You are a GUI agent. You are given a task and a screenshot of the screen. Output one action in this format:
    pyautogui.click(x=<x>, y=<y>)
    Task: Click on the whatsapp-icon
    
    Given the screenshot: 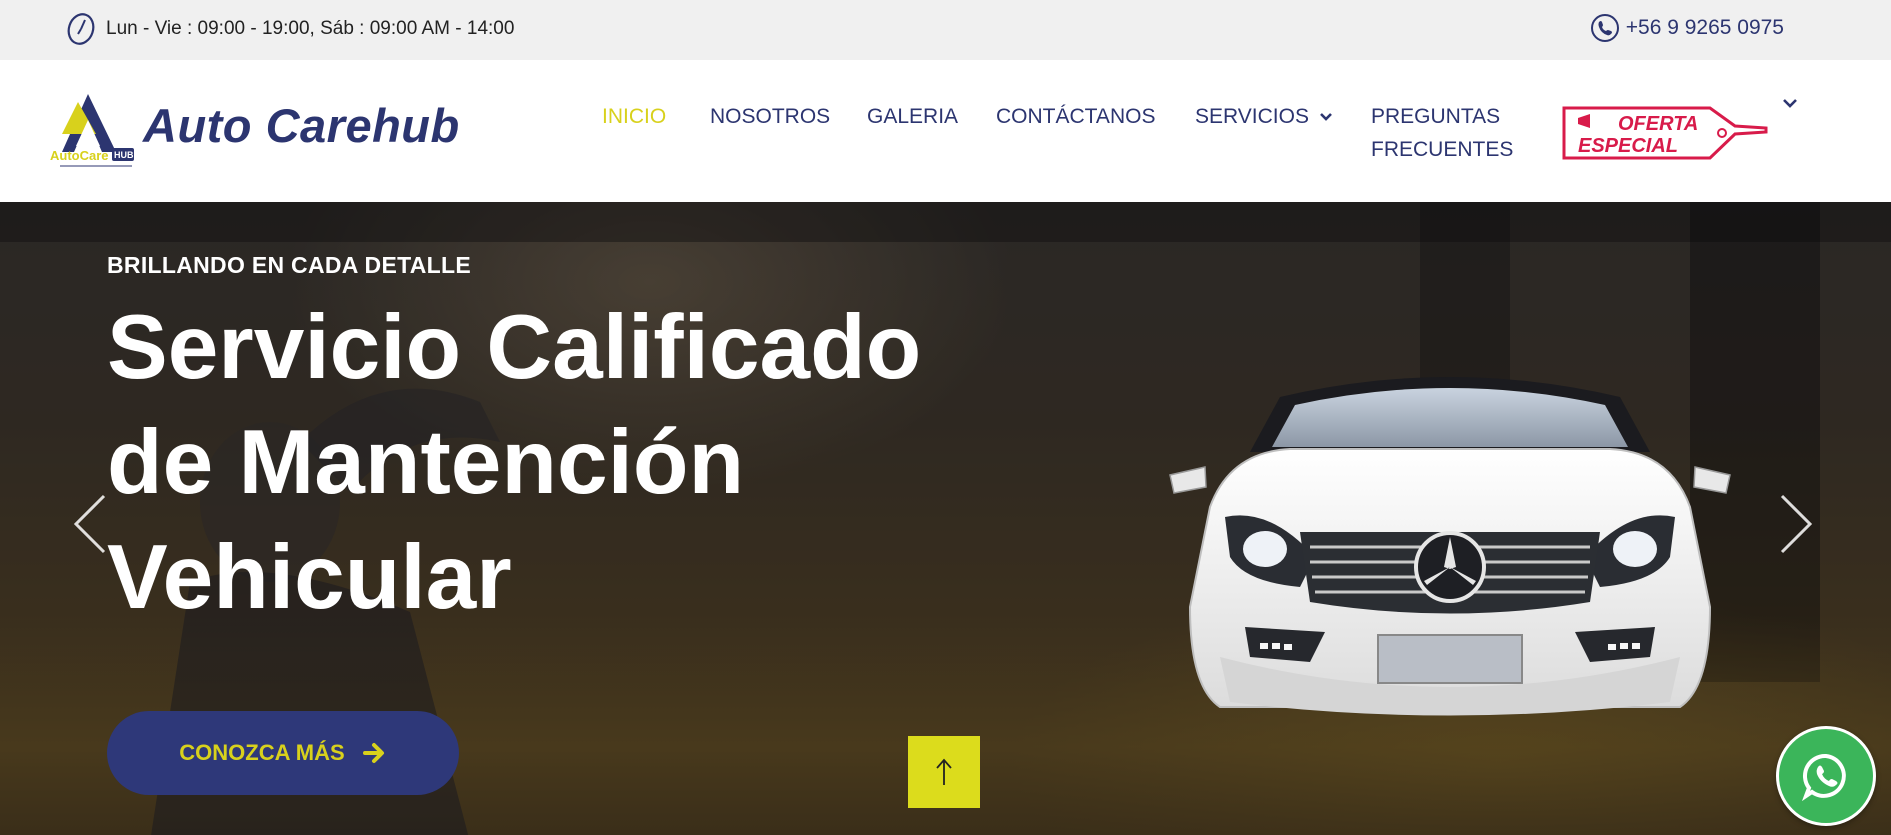 What is the action you would take?
    pyautogui.click(x=1826, y=776)
    